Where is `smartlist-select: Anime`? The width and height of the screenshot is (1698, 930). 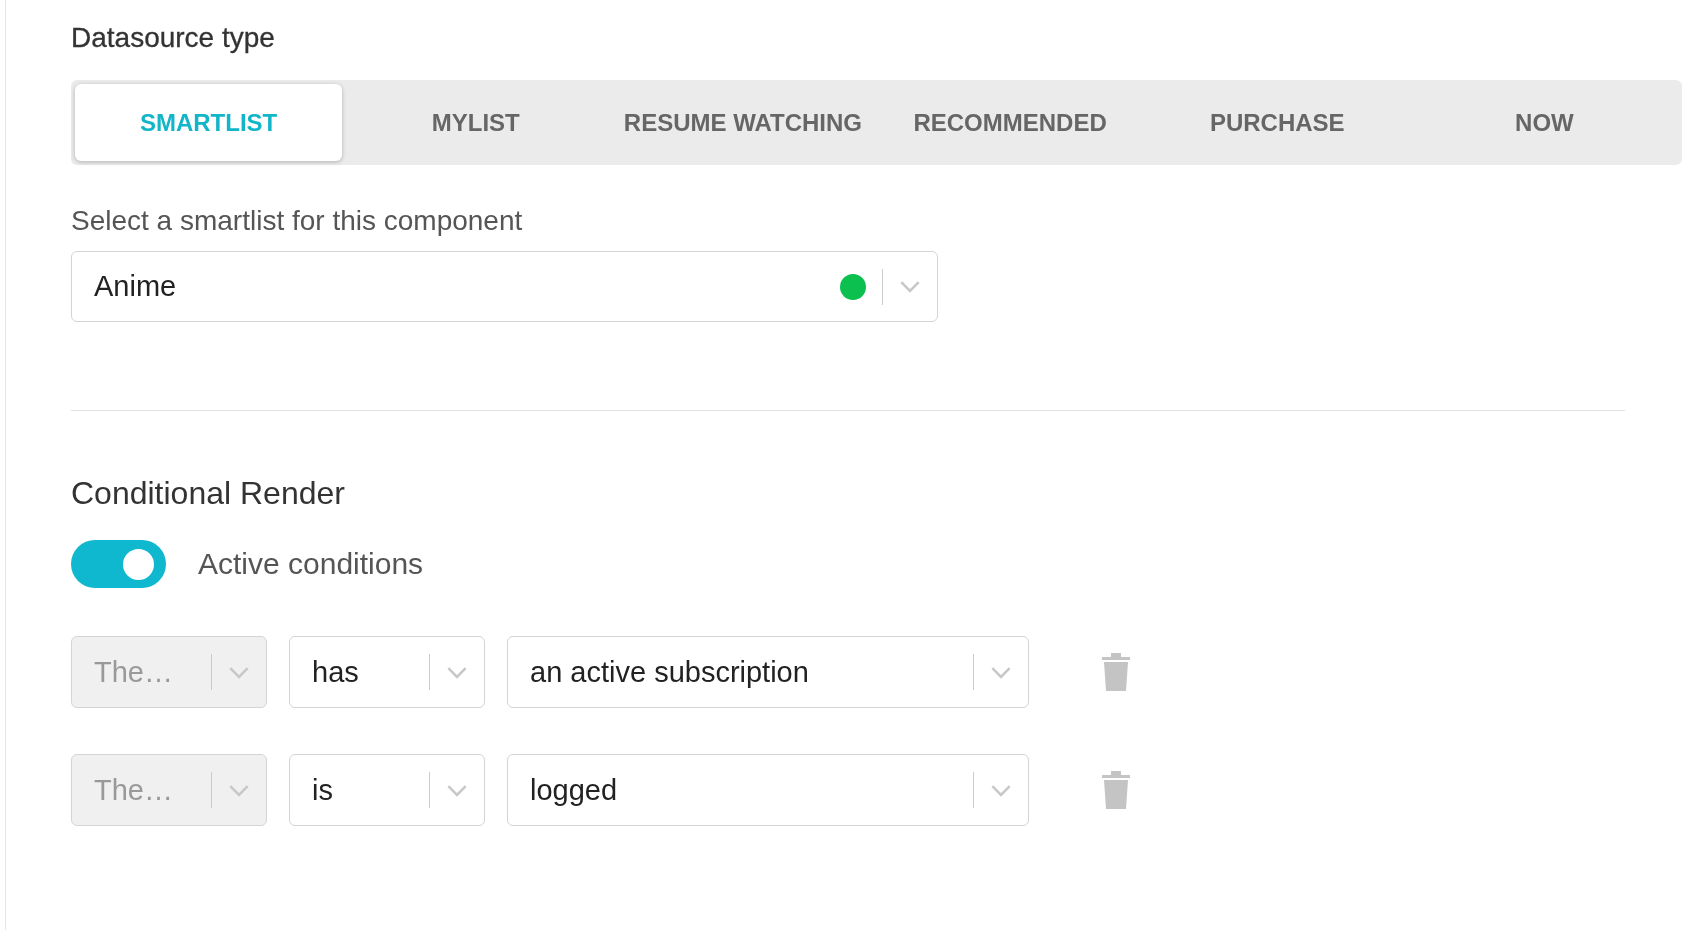
smartlist-select: Anime is located at coordinates (504, 286).